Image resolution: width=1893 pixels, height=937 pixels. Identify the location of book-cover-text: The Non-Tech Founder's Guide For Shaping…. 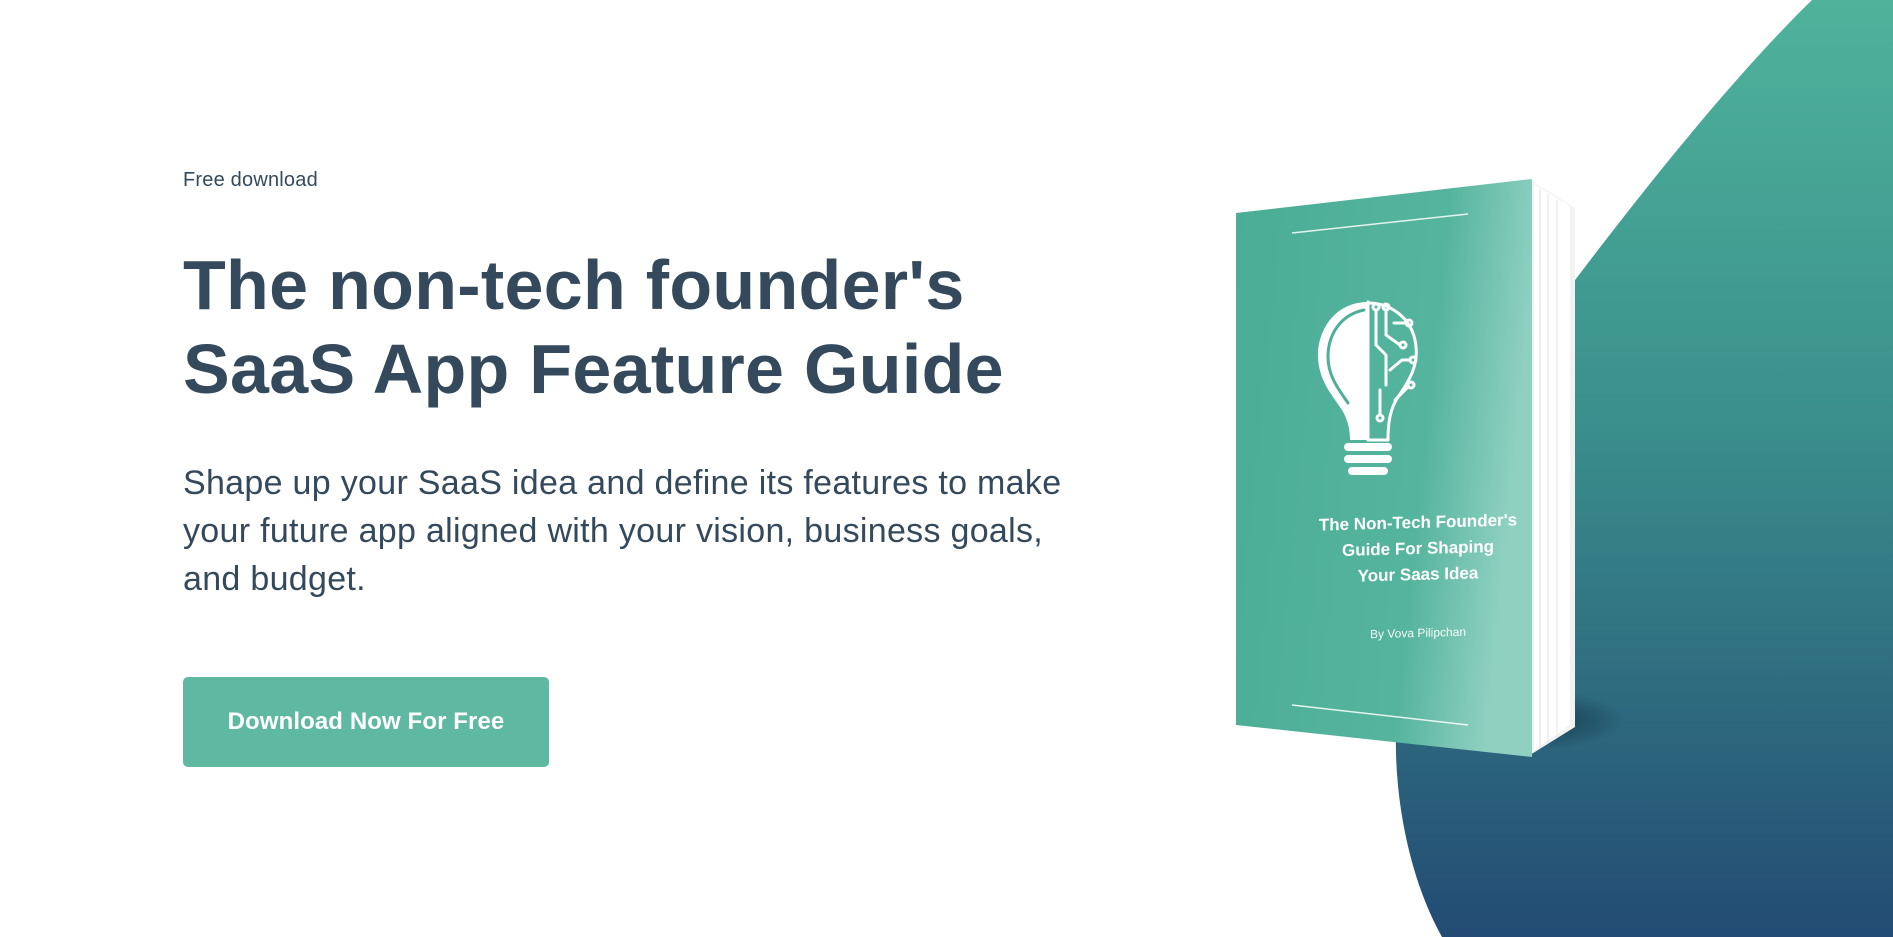
(1418, 574).